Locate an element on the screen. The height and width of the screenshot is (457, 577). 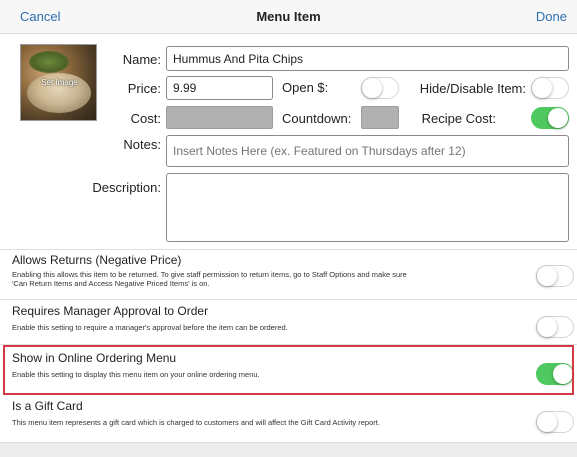
hide-disable-toggle is located at coordinates (550, 88).